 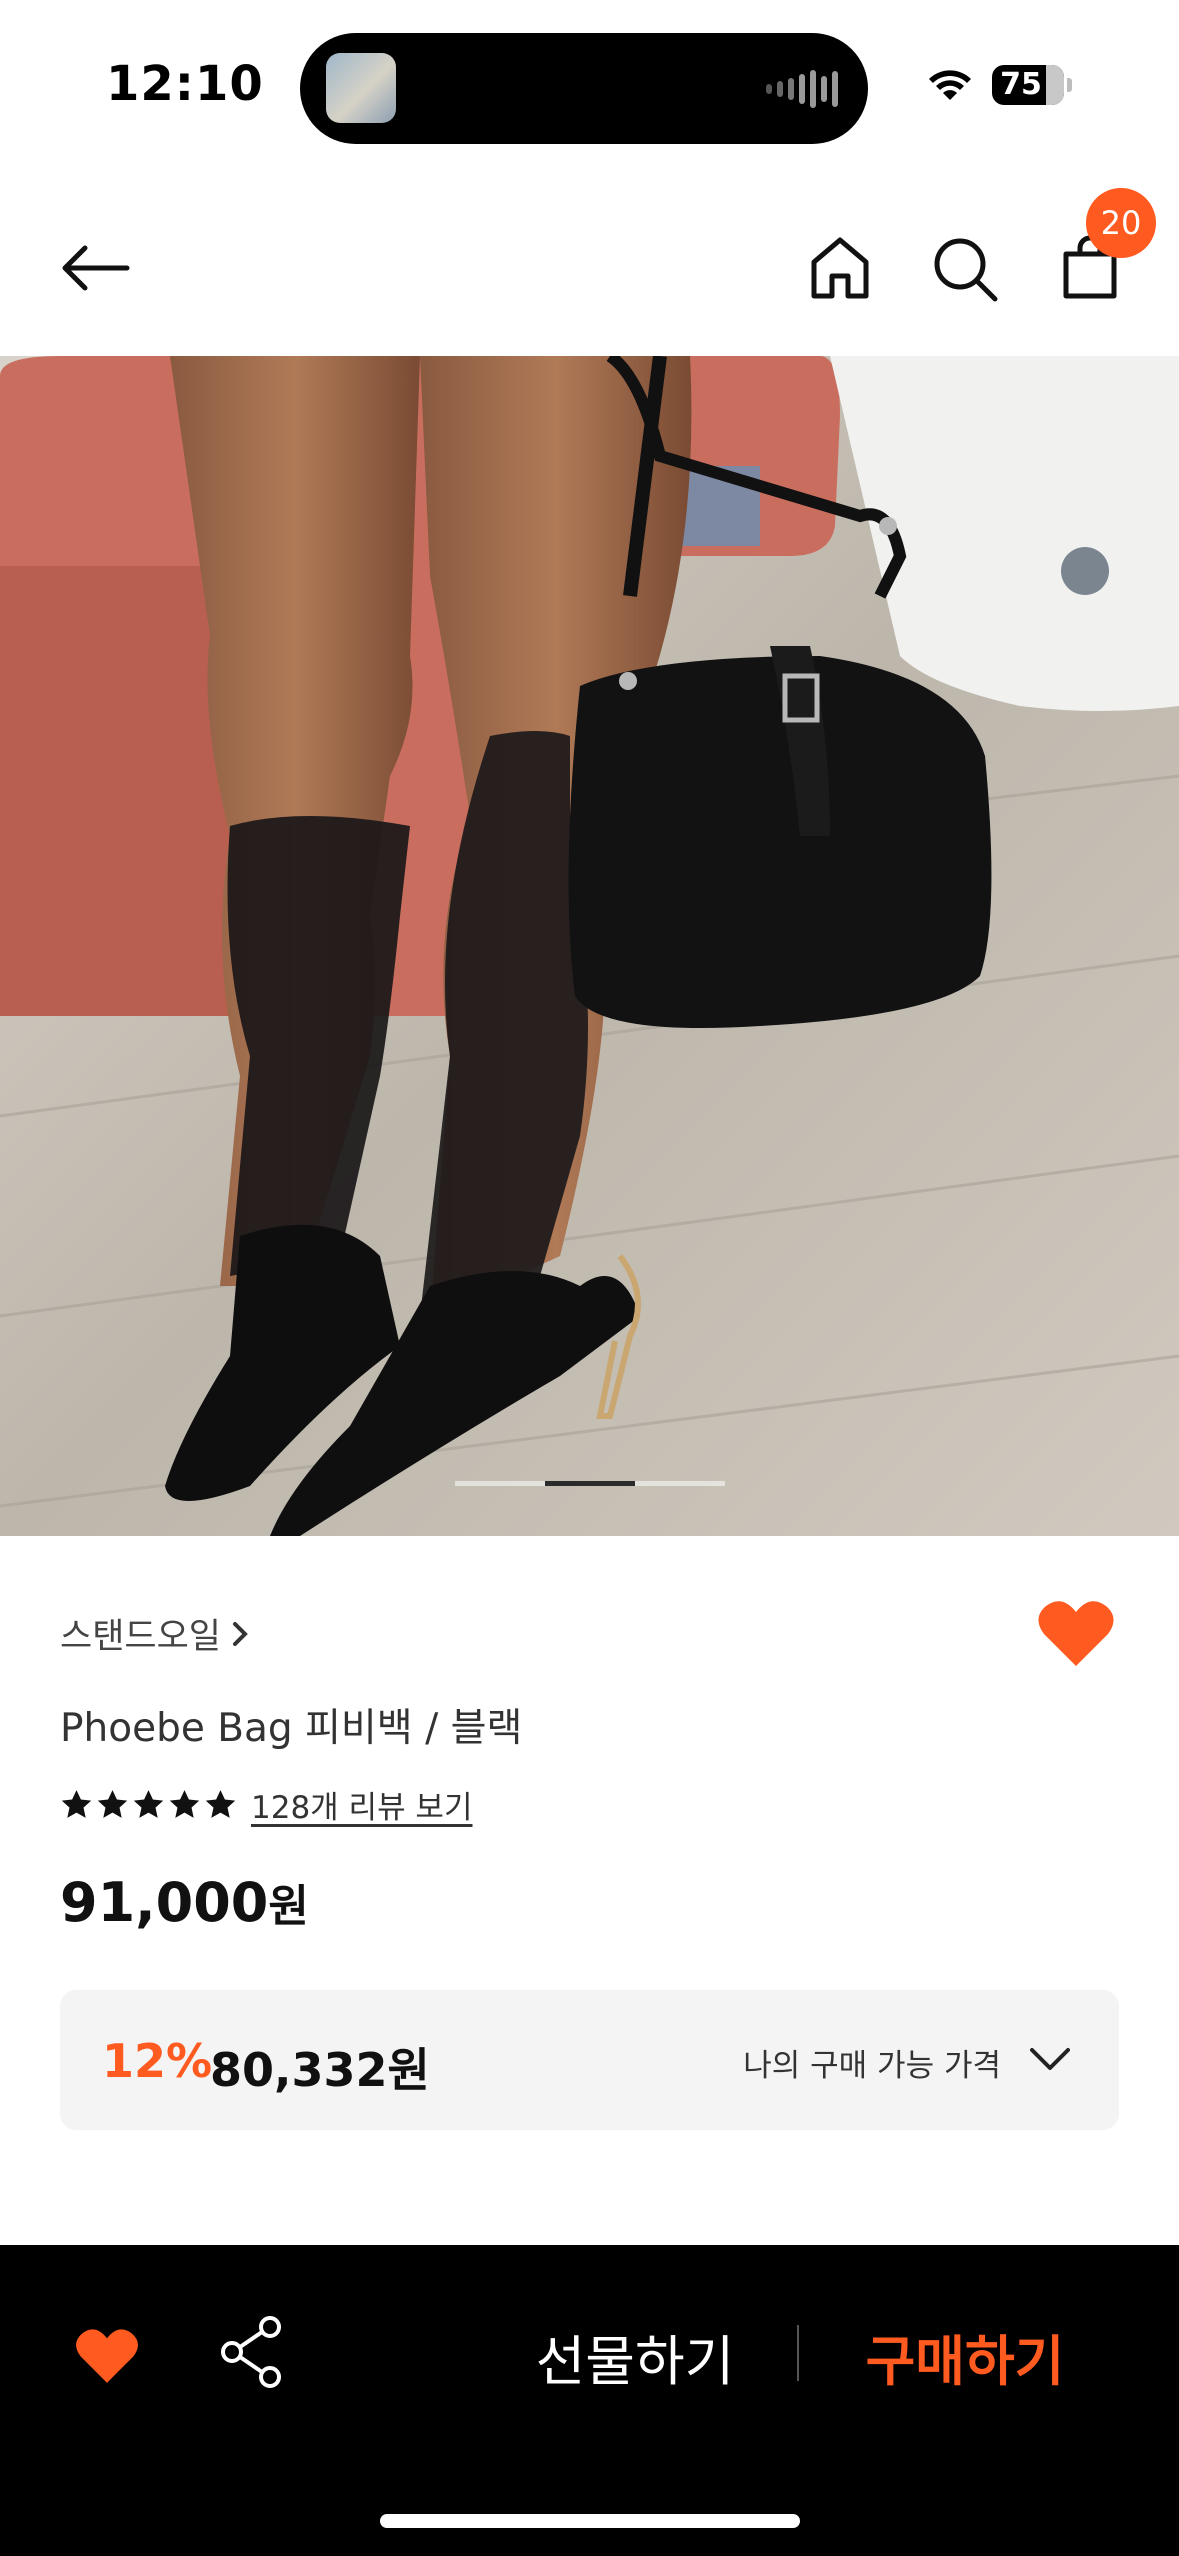 I want to click on cart-count-badge: 20, so click(x=1121, y=223).